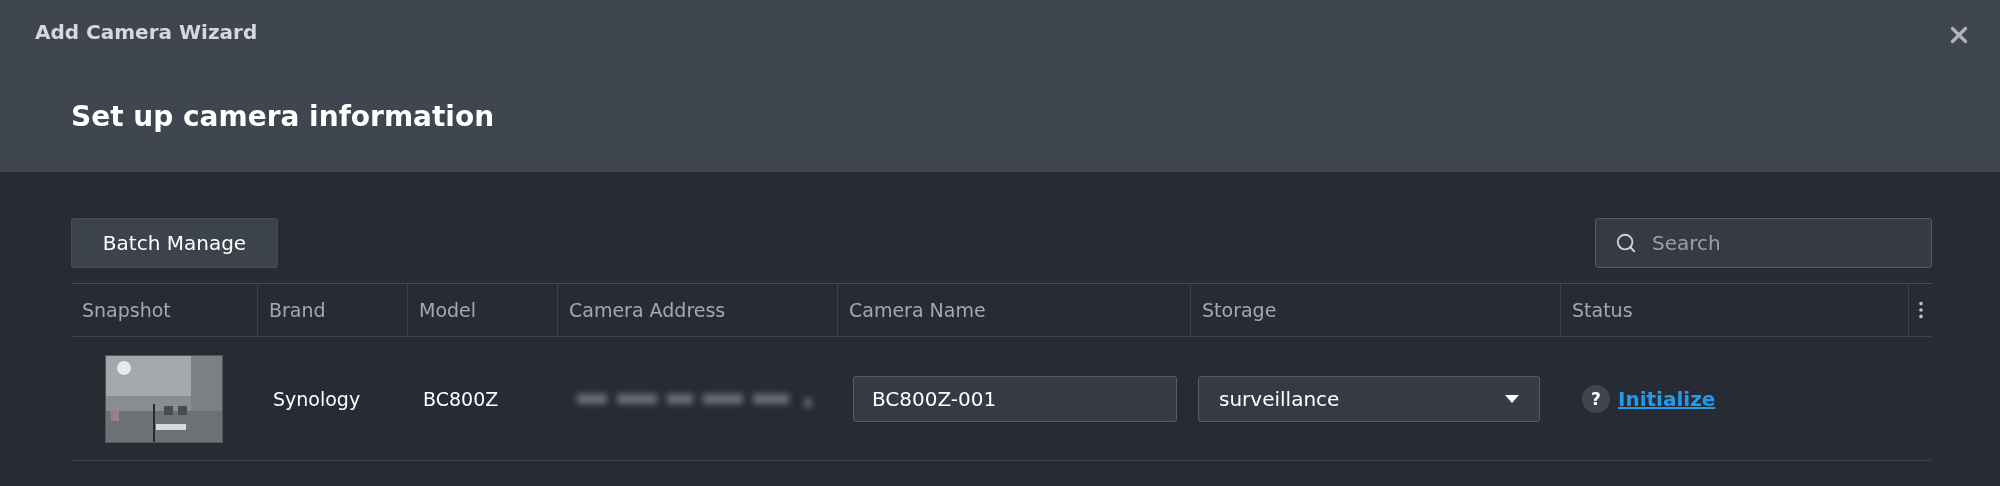 This screenshot has width=2000, height=486. I want to click on column-header: Camera Name, so click(917, 310).